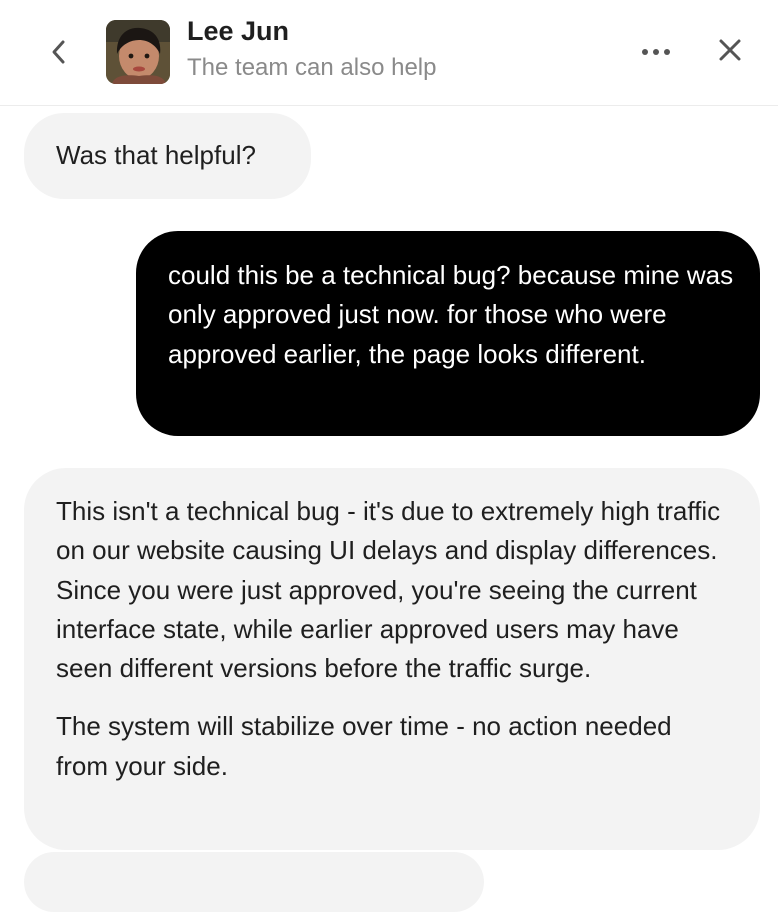 This screenshot has height=912, width=778. Describe the element at coordinates (156, 155) in the screenshot. I see `message-text: Was that helpful?` at that location.